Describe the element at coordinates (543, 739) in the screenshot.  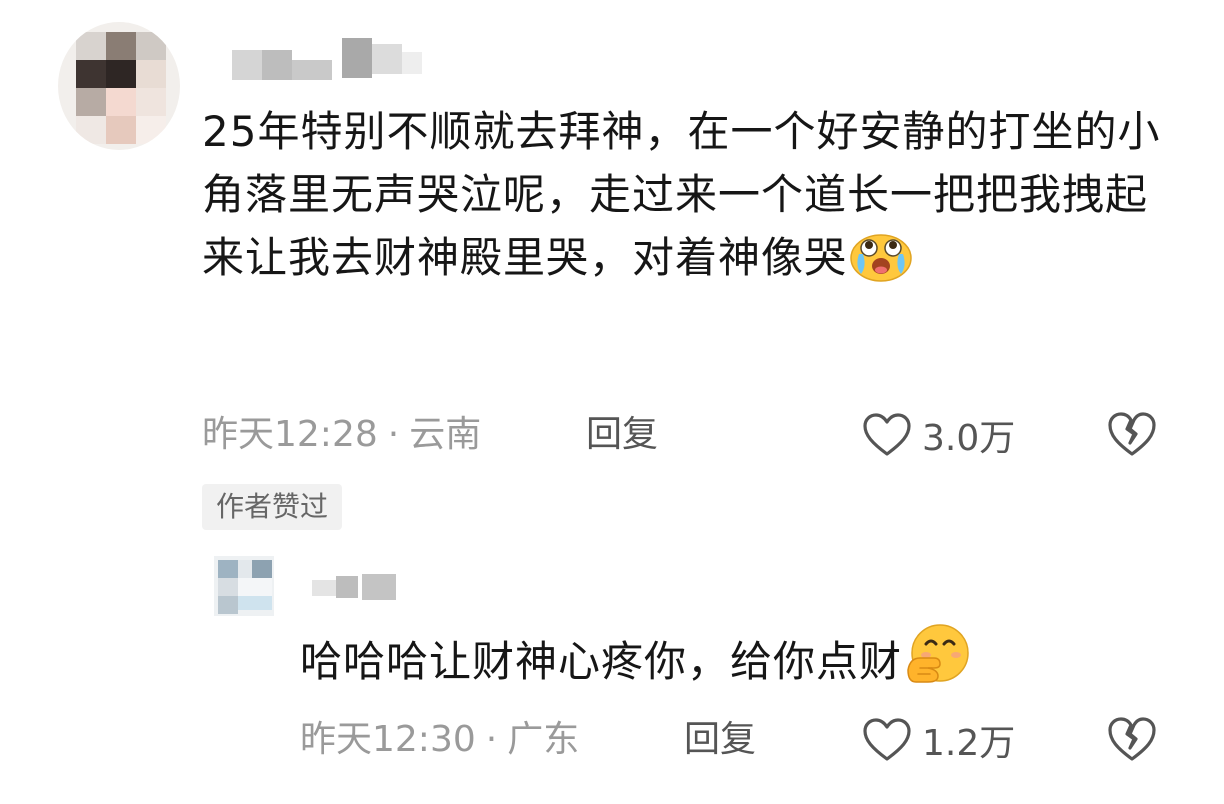
I see `reply-location: 广东` at that location.